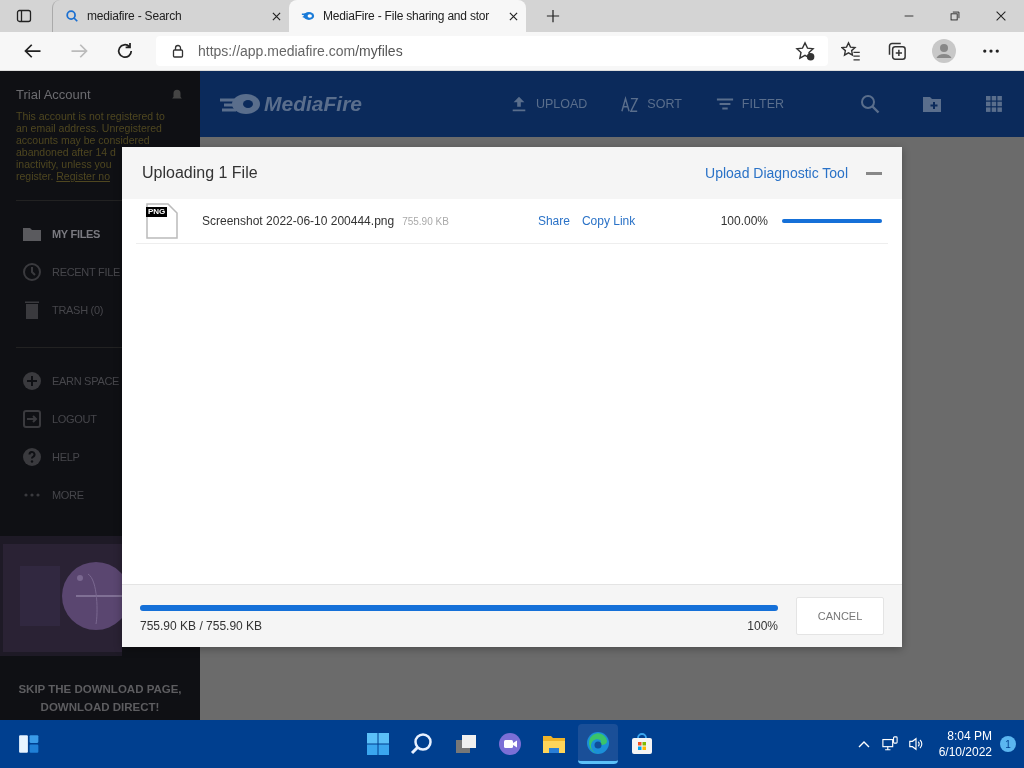 The image size is (1024, 768). I want to click on notice-text: register., so click(35, 176).